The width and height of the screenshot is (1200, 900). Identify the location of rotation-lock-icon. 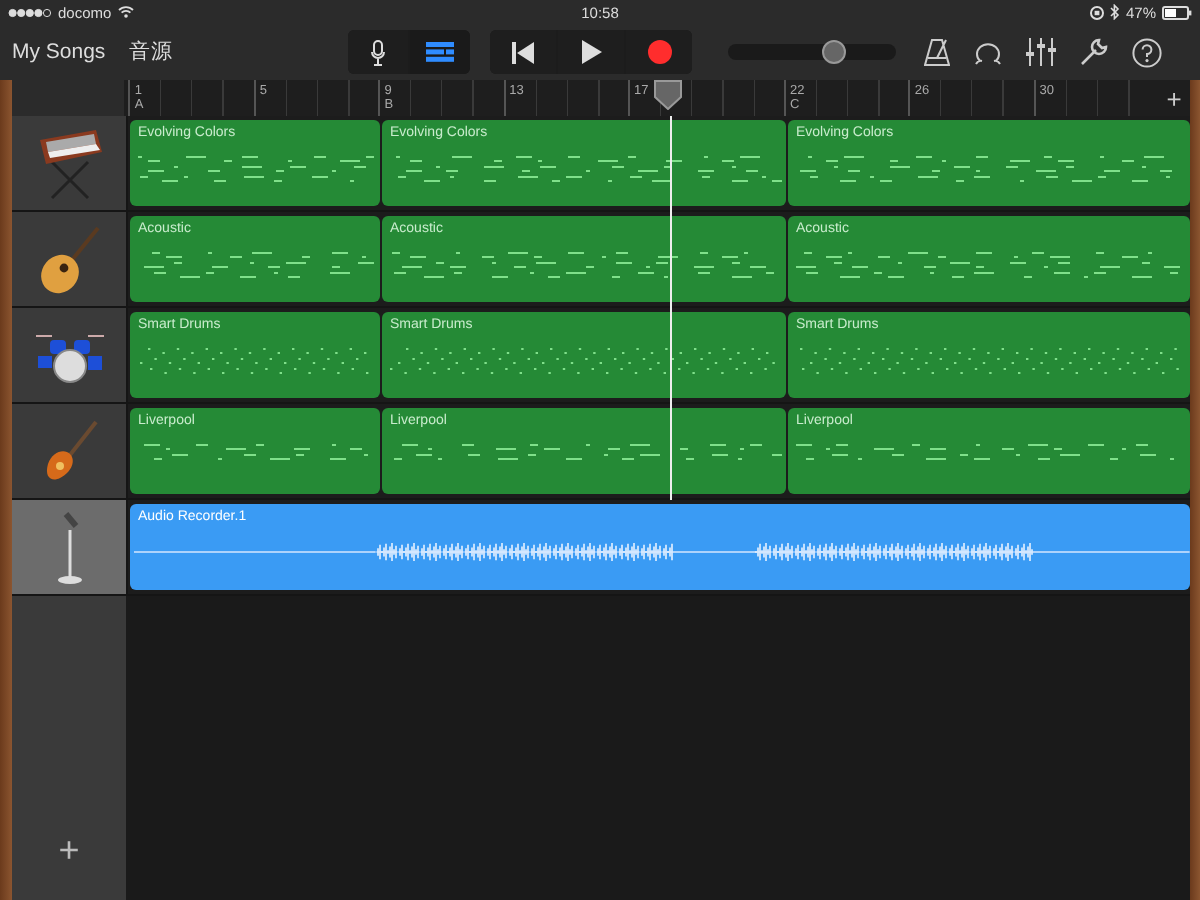
(1096, 12).